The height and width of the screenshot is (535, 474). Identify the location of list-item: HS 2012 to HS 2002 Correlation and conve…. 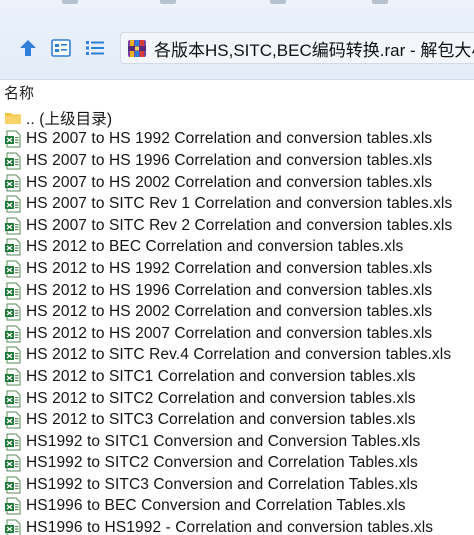
(237, 312).